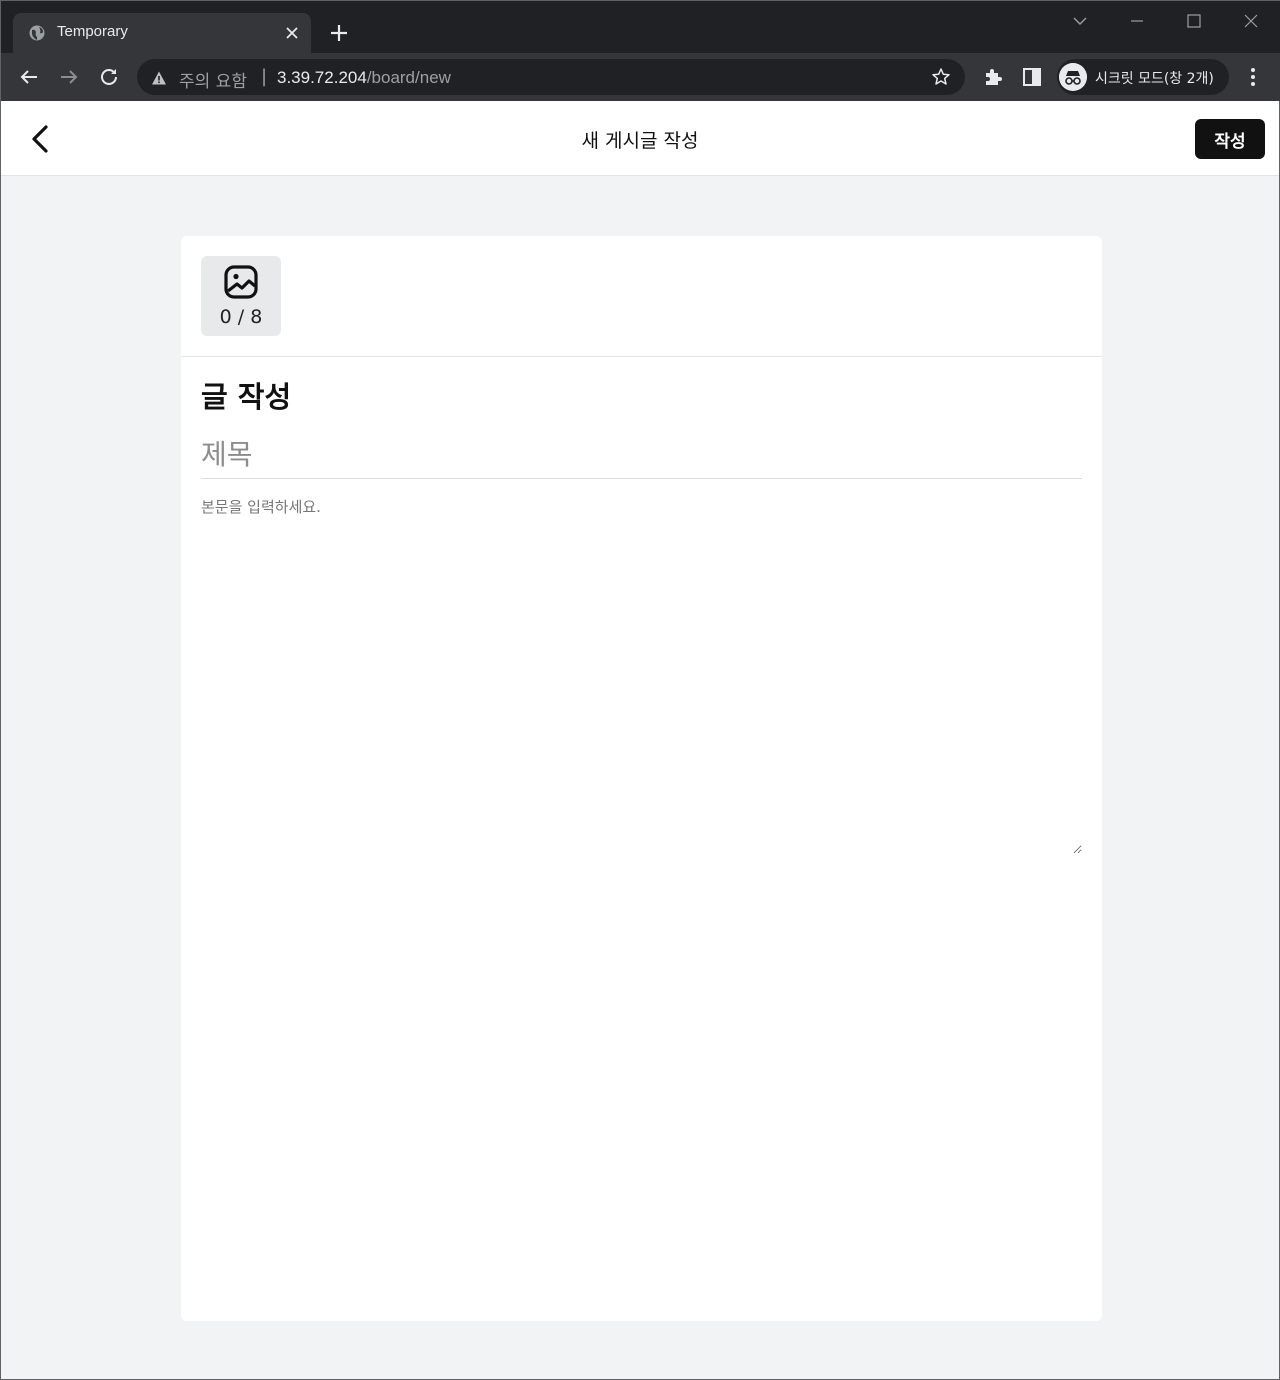 This screenshot has height=1380, width=1280. Describe the element at coordinates (641, 356) in the screenshot. I see `divider` at that location.